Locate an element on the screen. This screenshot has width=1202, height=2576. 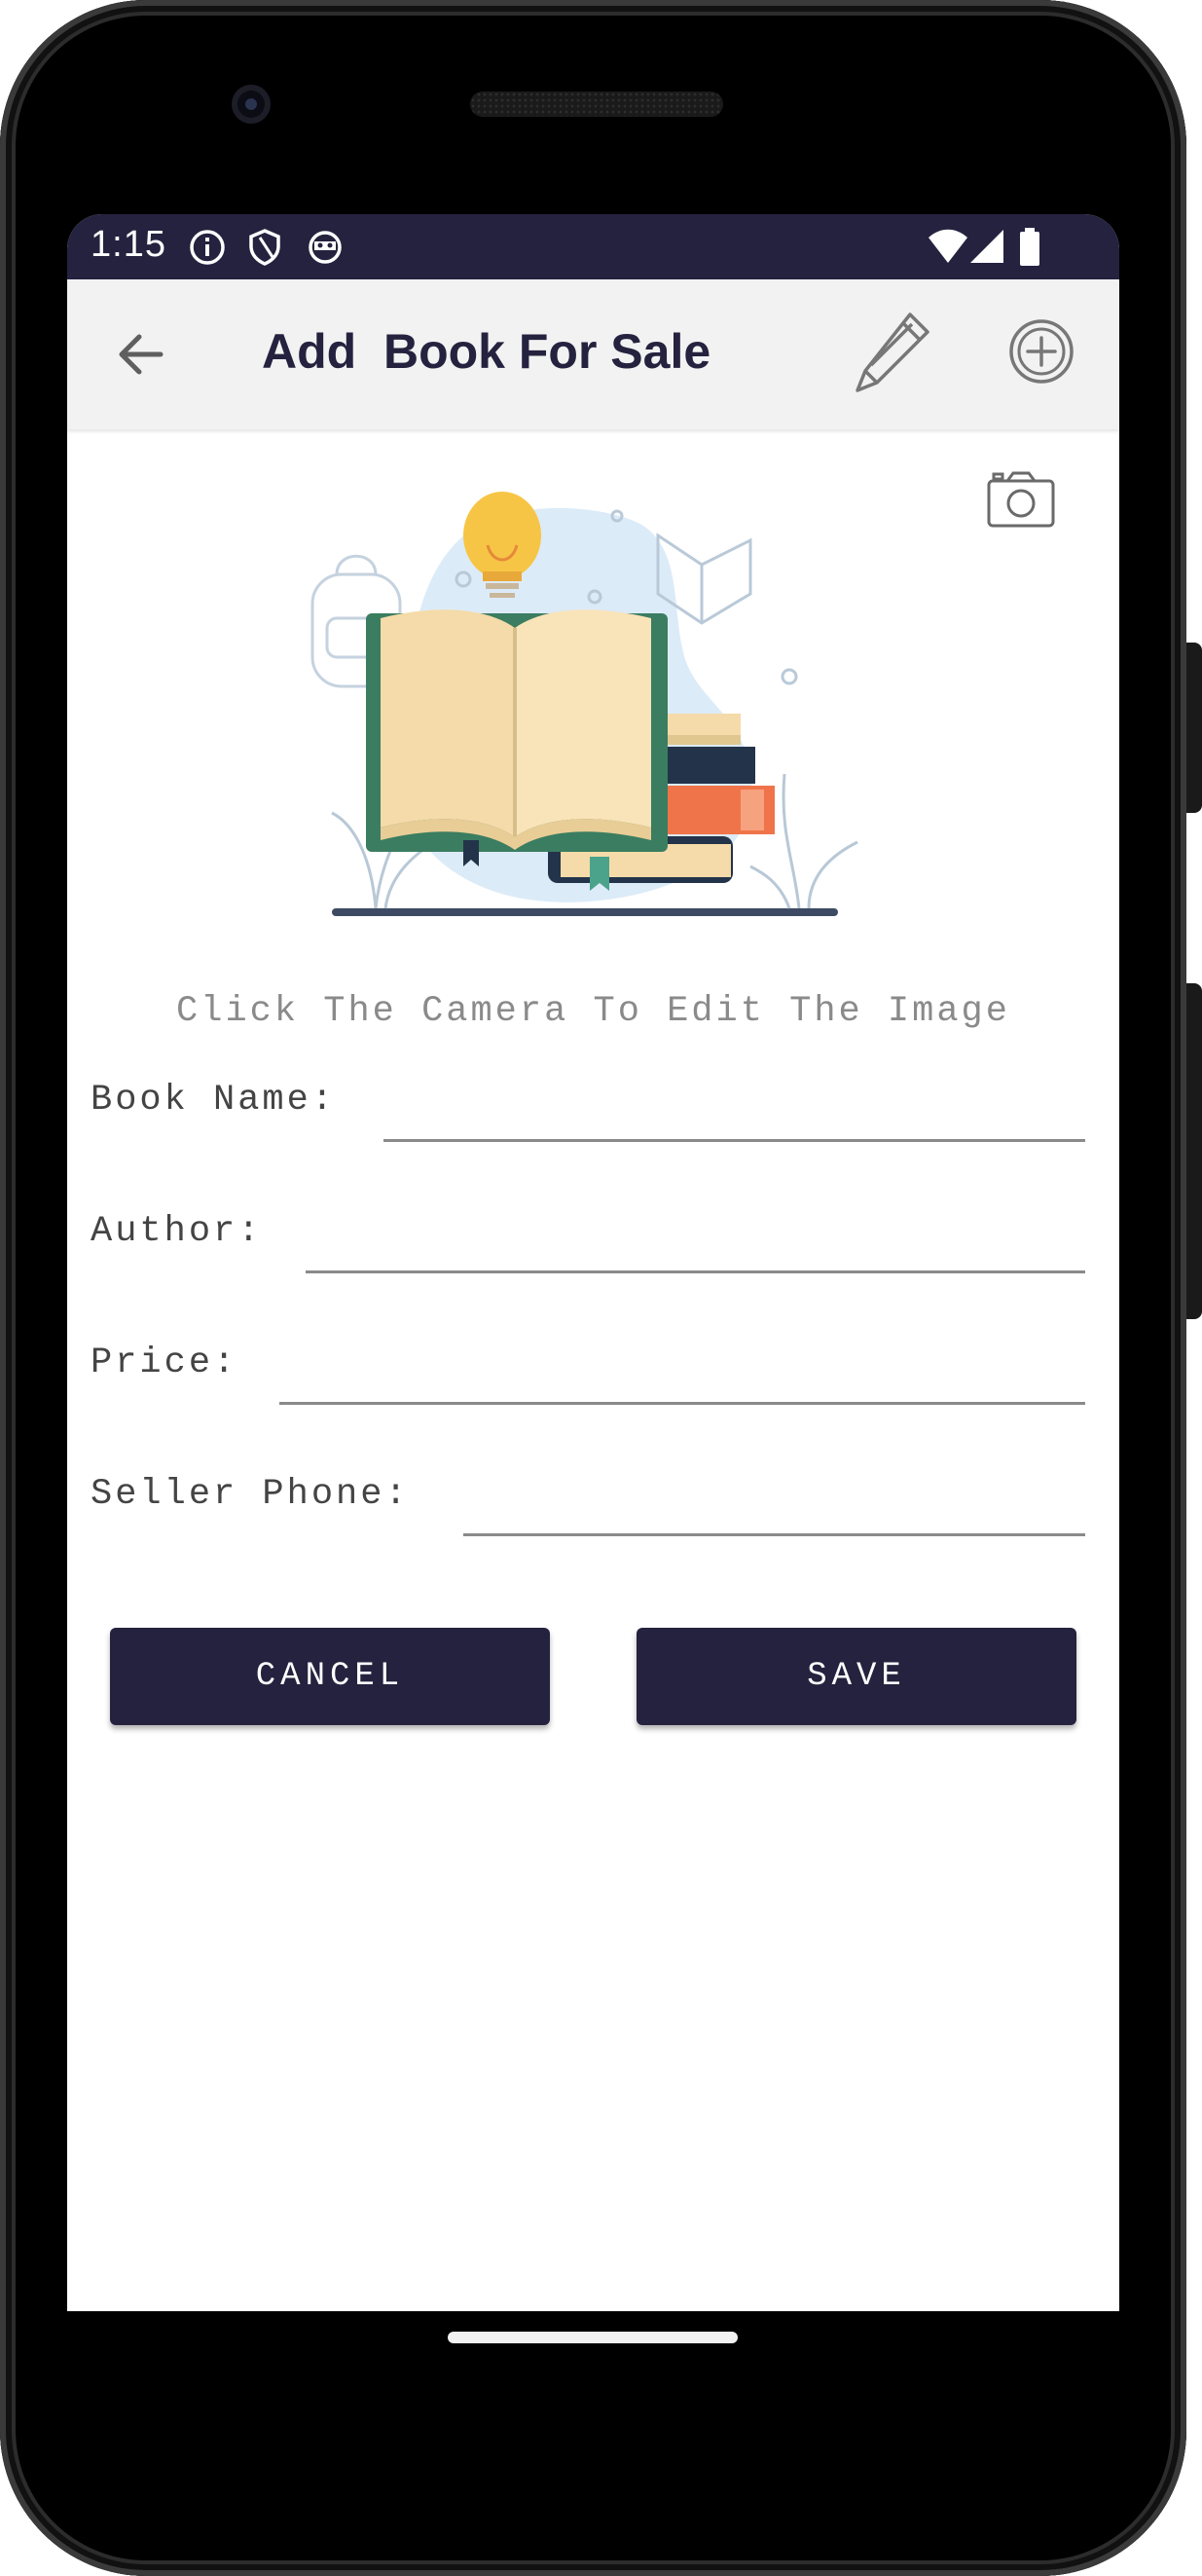
price-label: Price: is located at coordinates (164, 1363).